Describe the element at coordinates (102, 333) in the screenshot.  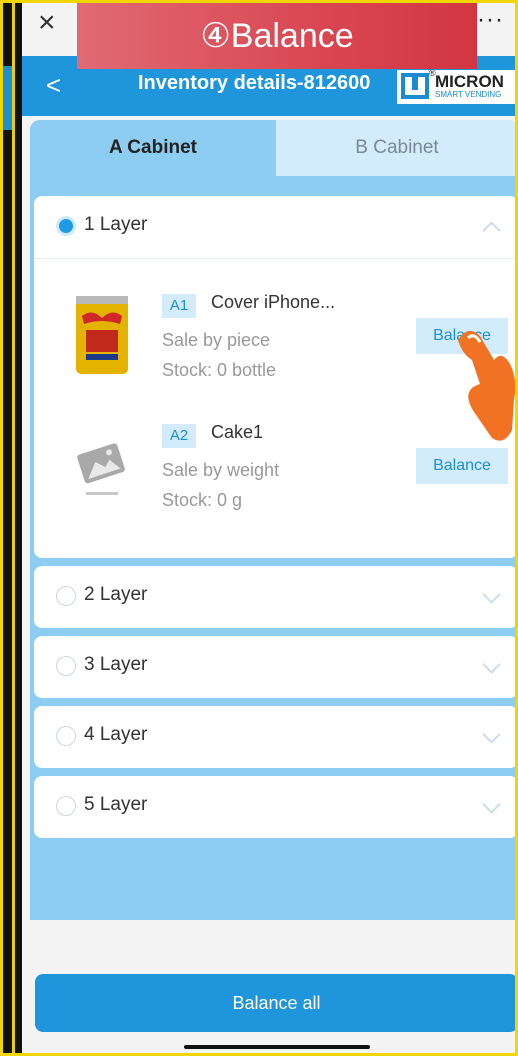
I see `energy-drink-can-icon` at that location.